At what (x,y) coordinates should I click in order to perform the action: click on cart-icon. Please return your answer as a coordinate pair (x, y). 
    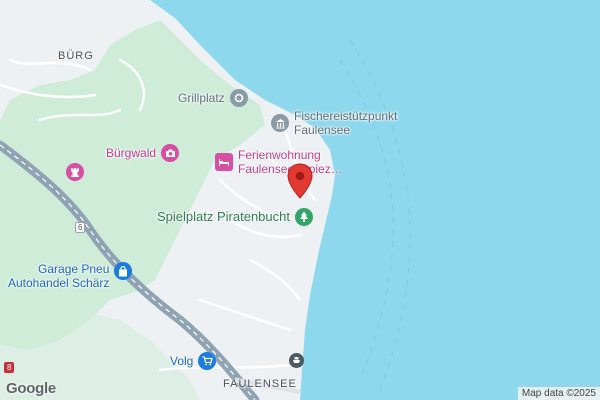
    Looking at the image, I should click on (207, 361).